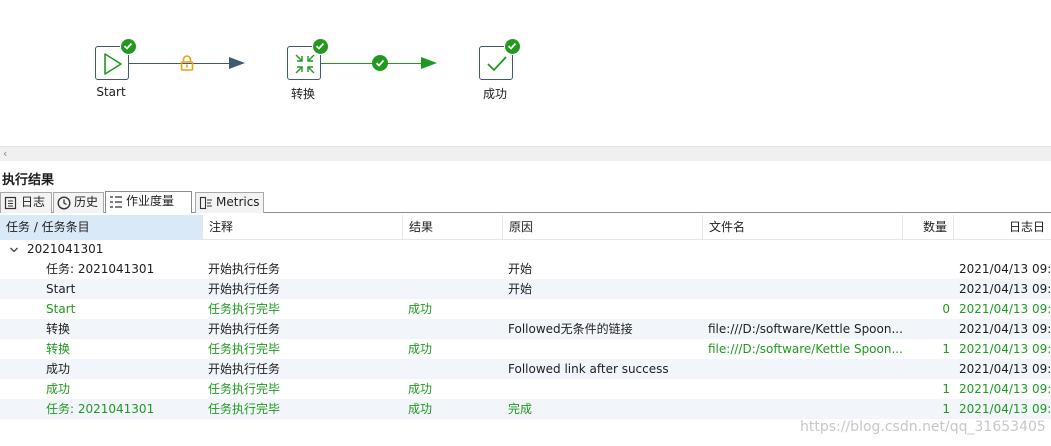 This screenshot has height=446, width=1051. What do you see at coordinates (65, 249) in the screenshot?
I see `tree-root-label: 2021041301` at bounding box center [65, 249].